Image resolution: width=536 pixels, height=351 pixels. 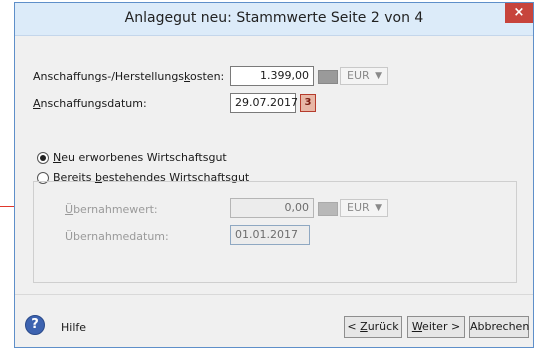 I want to click on takeover-currency-select: EUR ▼, so click(x=364, y=208).